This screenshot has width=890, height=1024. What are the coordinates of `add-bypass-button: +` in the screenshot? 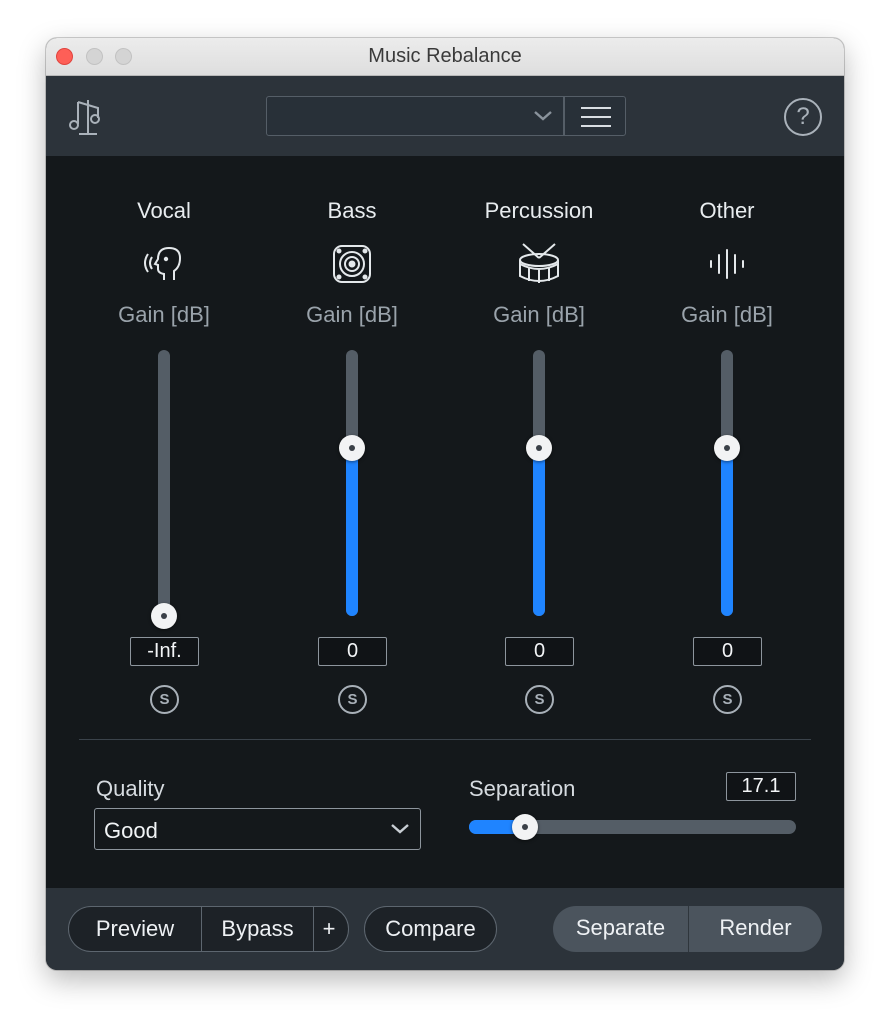 It's located at (331, 929).